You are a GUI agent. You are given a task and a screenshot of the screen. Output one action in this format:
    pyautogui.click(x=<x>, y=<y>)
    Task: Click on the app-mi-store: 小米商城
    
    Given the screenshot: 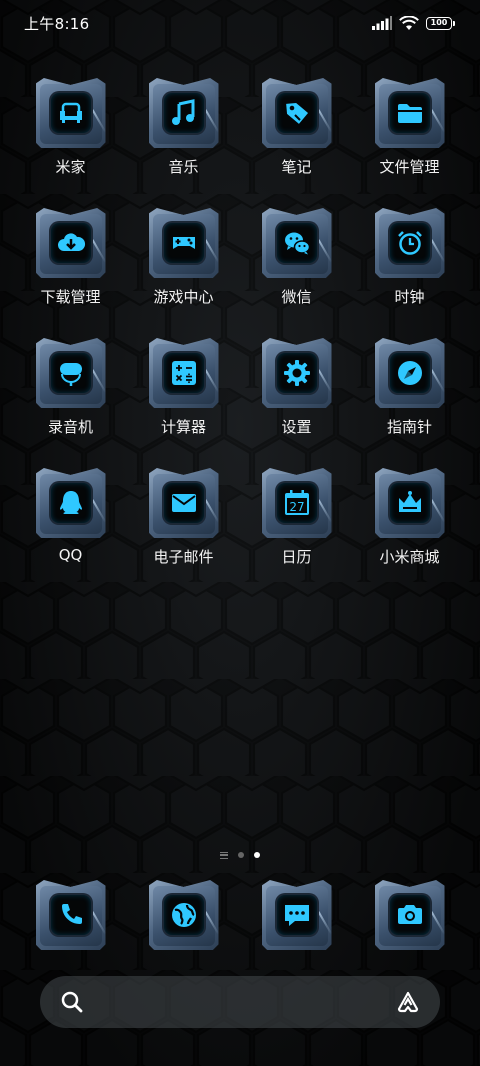 What is the action you would take?
    pyautogui.click(x=409, y=533)
    